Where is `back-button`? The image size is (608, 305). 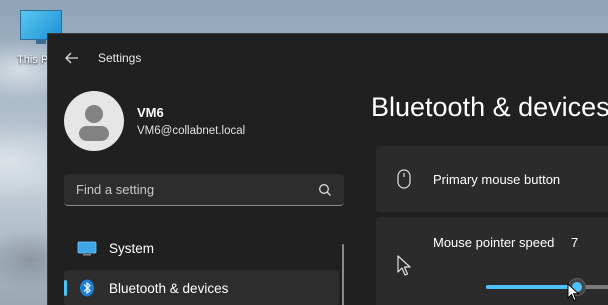 back-button is located at coordinates (72, 58).